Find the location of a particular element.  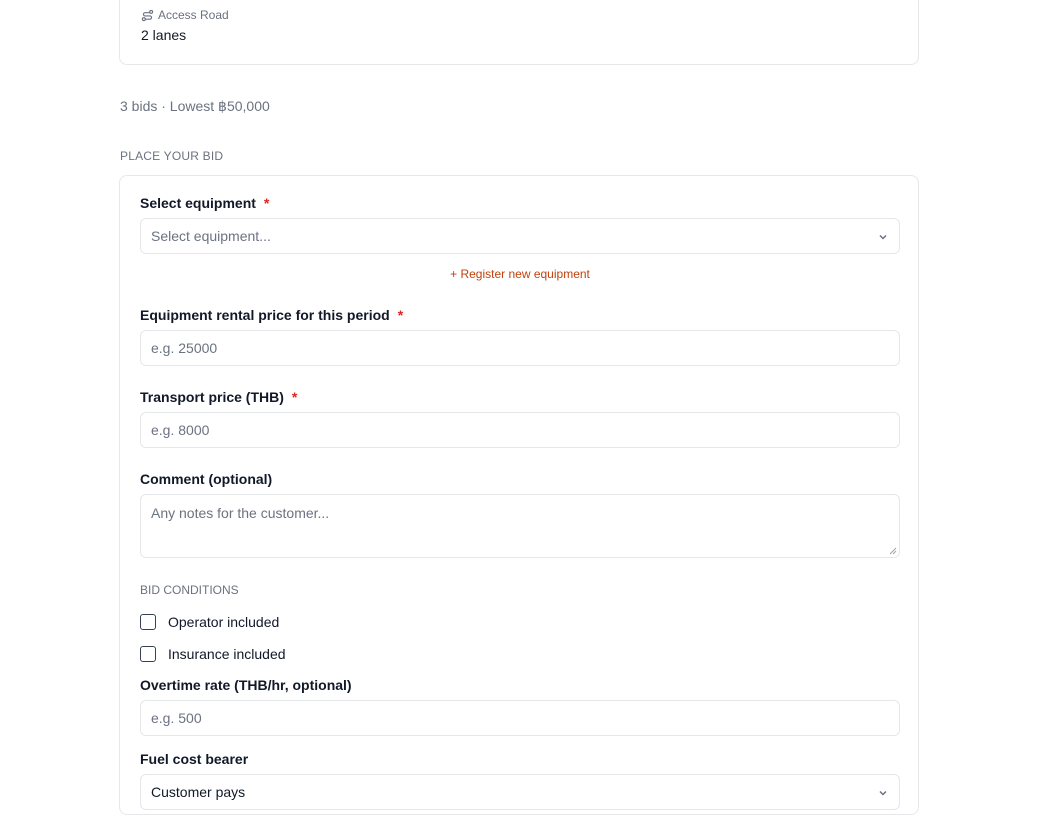

transport-price-field is located at coordinates (520, 430).